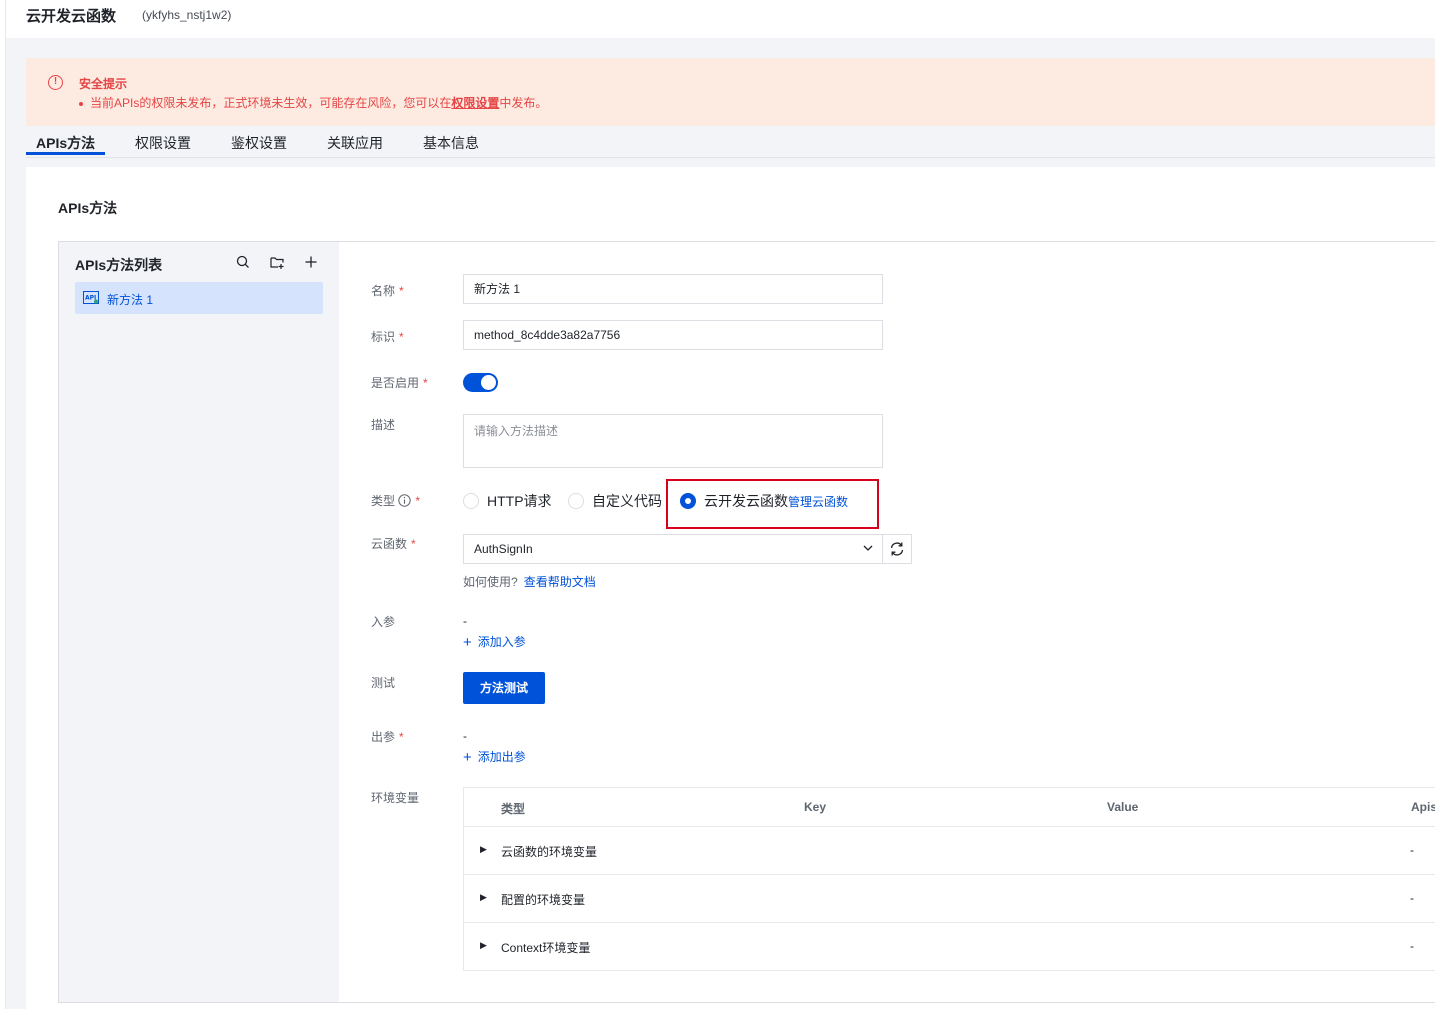 This screenshot has width=1435, height=1009. Describe the element at coordinates (494, 757) in the screenshot. I see `add-output-param-link: + 添加出参` at that location.